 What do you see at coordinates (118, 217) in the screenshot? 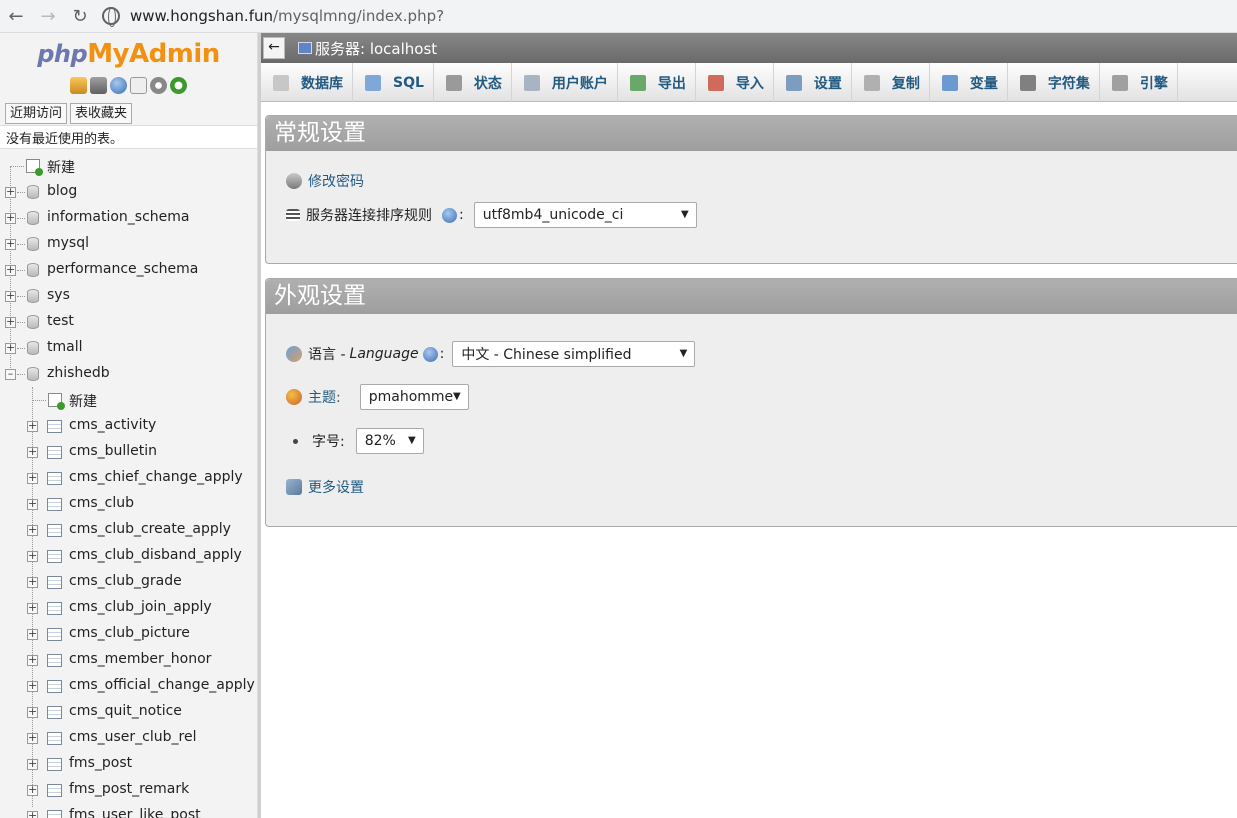
I see `database-name: information_schema` at bounding box center [118, 217].